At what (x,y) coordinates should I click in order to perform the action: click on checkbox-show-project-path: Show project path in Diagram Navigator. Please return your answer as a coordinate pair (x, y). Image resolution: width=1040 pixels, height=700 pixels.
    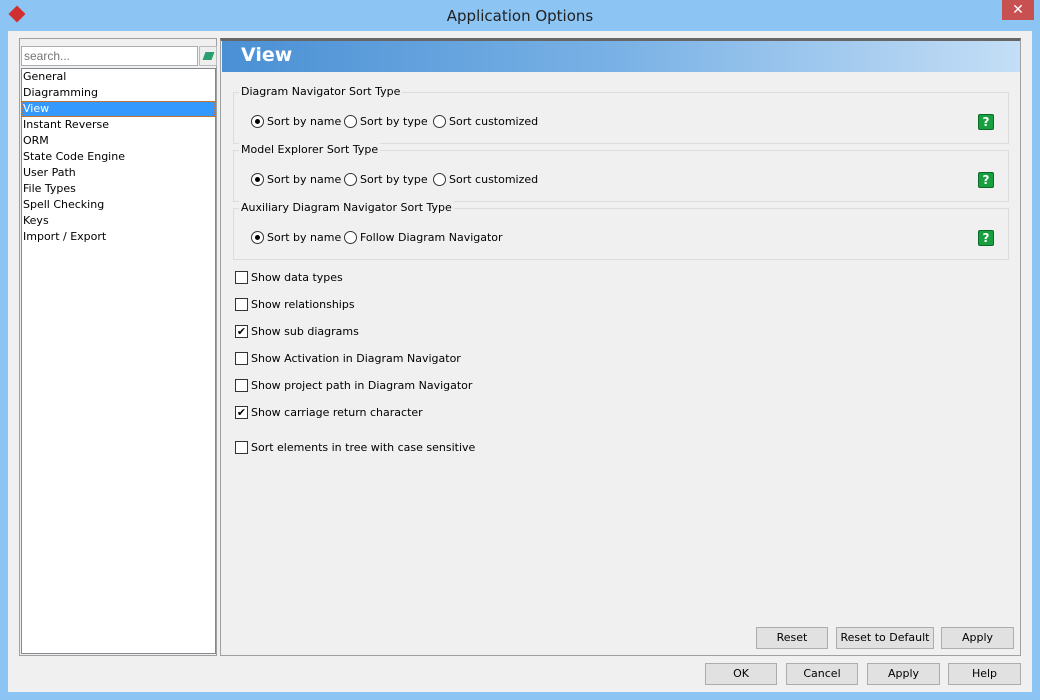
    Looking at the image, I should click on (353, 385).